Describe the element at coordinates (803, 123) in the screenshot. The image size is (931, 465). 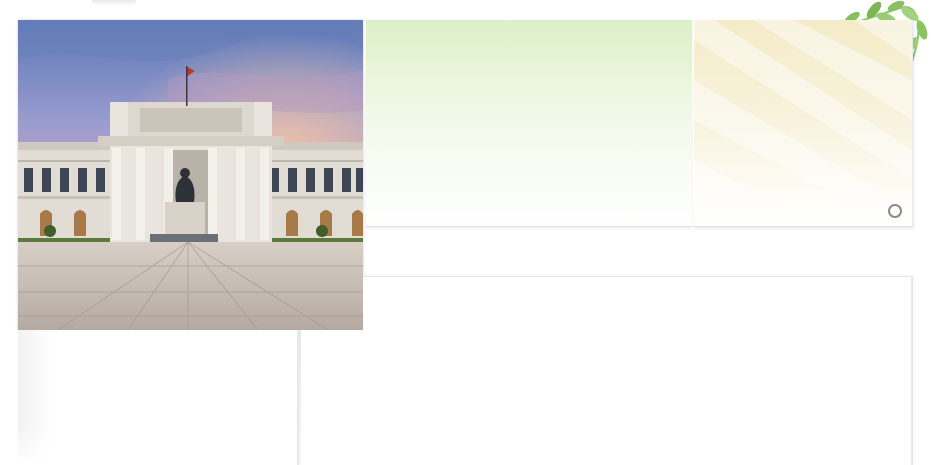
I see `banner-sunburst-panel` at that location.